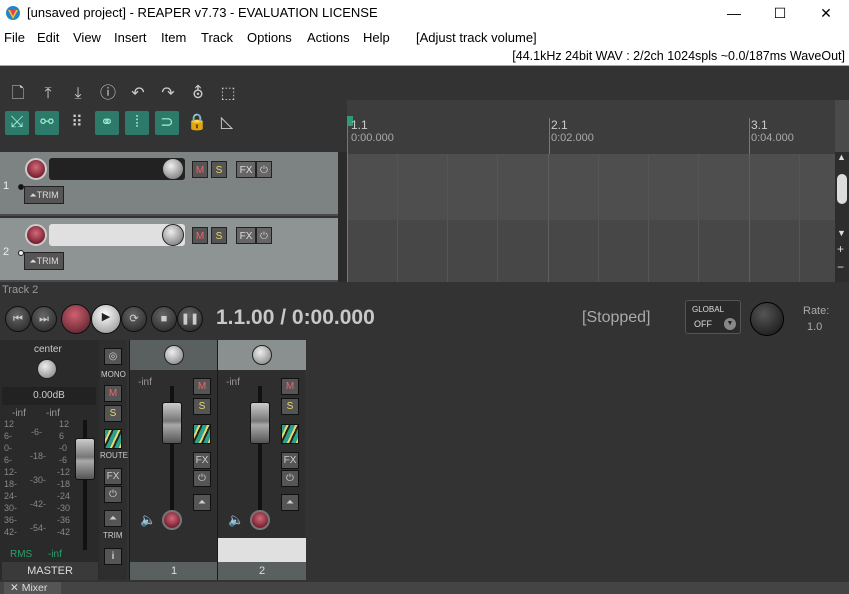 This screenshot has width=849, height=594. Describe the element at coordinates (591, 127) in the screenshot. I see `timeline-ruler: 1.1 0:00.000 2.1 0:02.000 3.1 0:04.000` at that location.